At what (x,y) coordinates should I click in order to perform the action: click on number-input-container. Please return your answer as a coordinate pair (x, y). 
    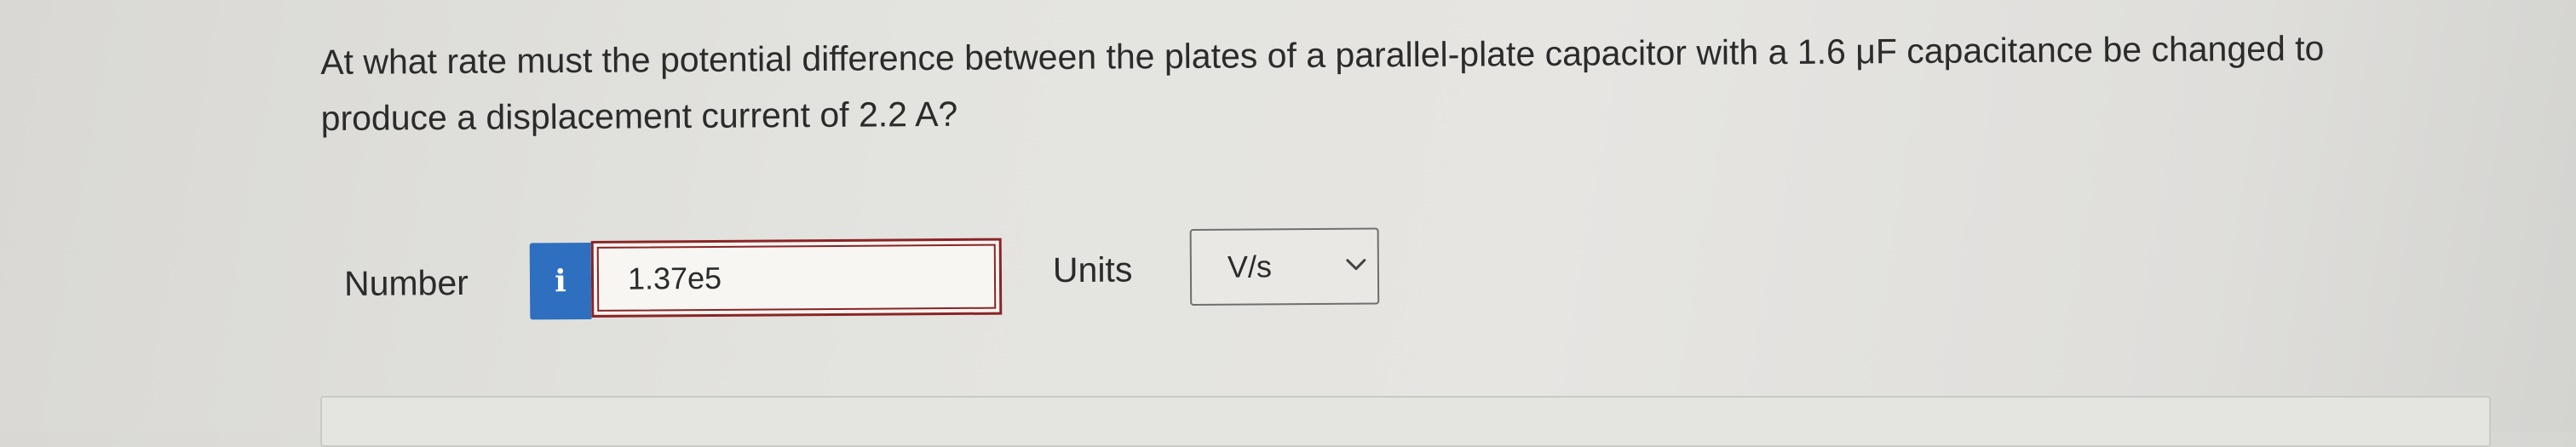
    Looking at the image, I should click on (797, 278).